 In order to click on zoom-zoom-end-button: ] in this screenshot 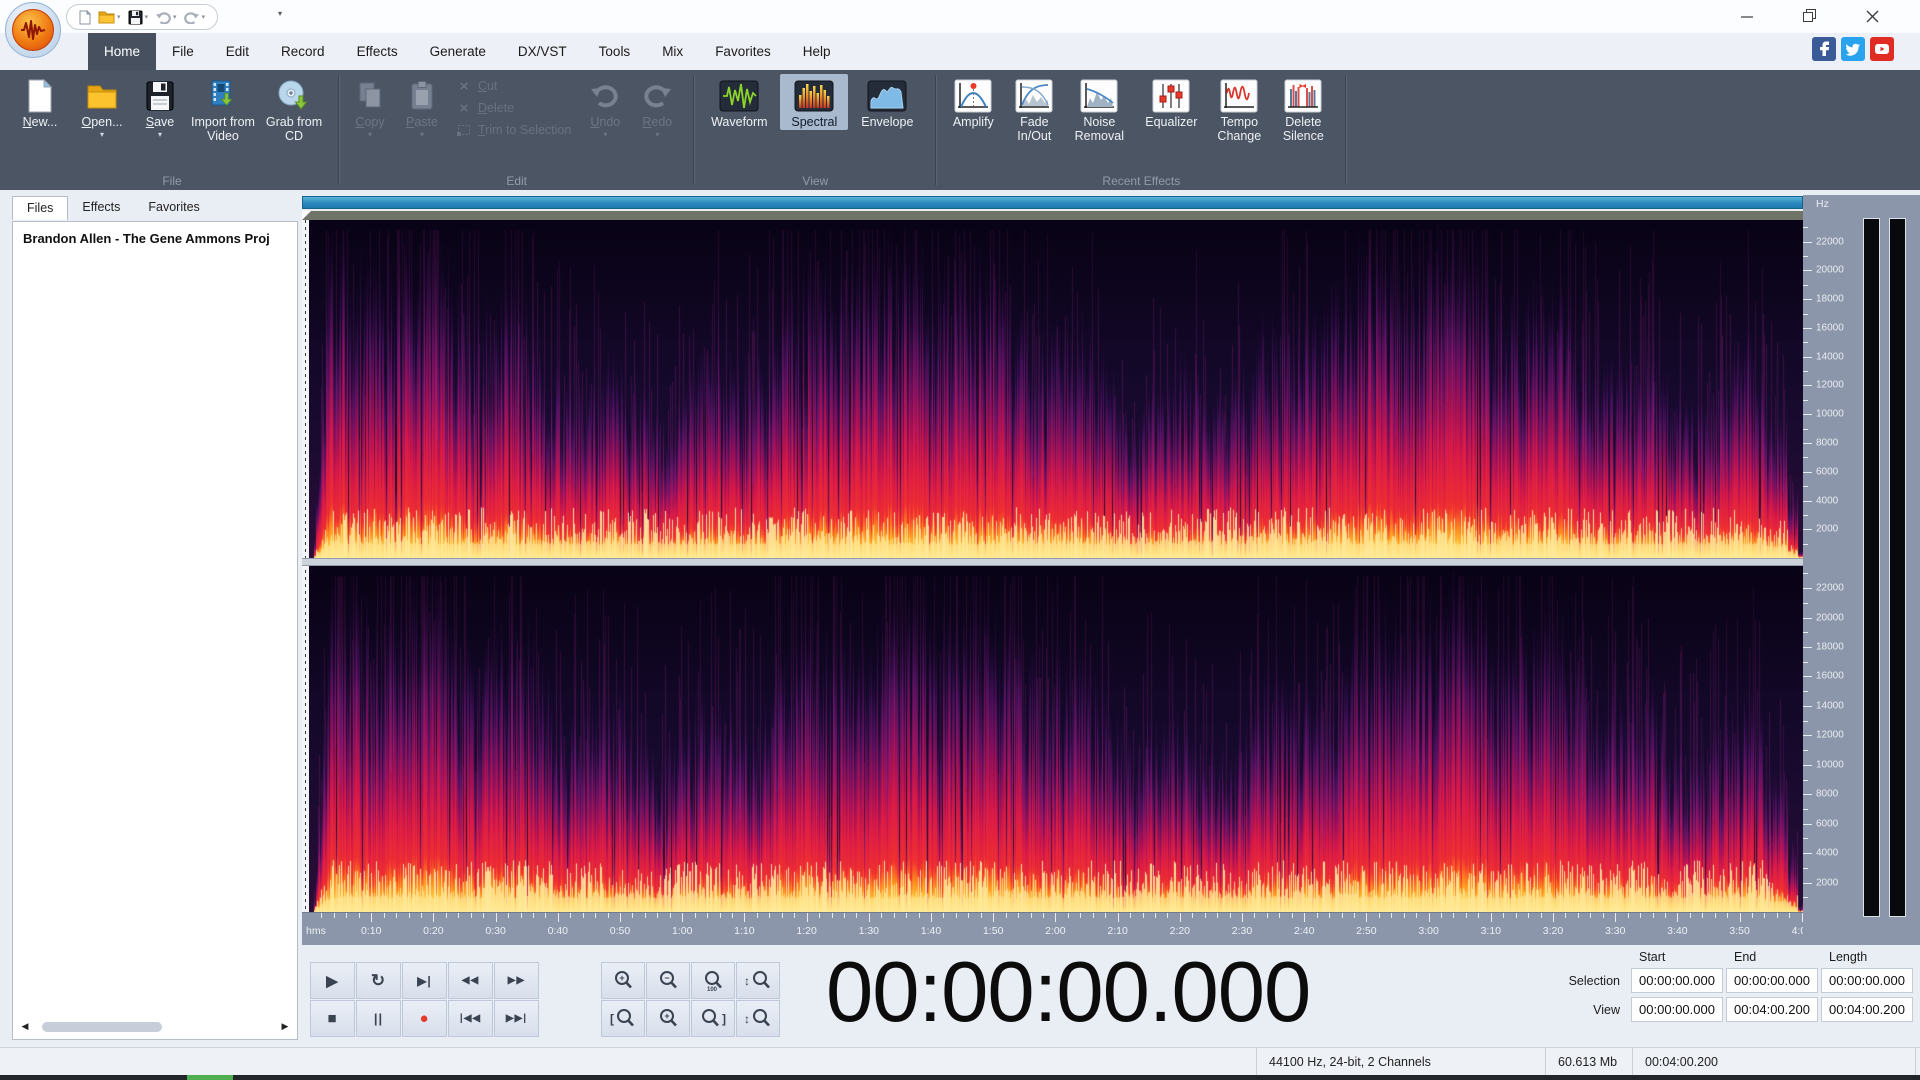, I will do `click(713, 1018)`.